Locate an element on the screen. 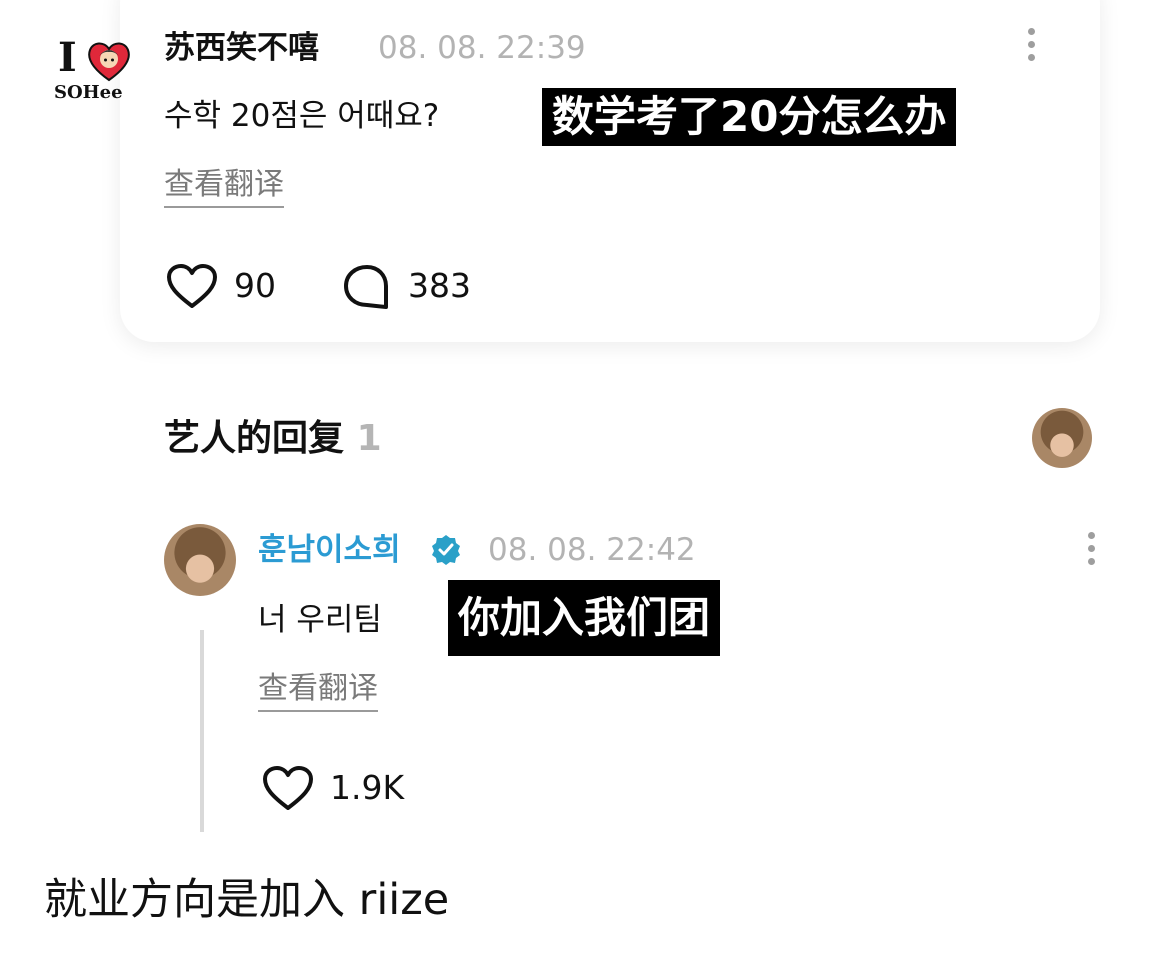 This screenshot has width=1150, height=960. artist-replies-title: 艺人的回复 1 is located at coordinates (273, 439).